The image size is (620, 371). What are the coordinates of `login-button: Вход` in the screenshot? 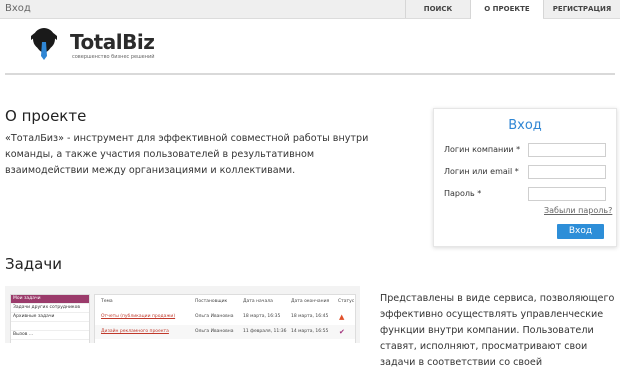 It's located at (580, 231).